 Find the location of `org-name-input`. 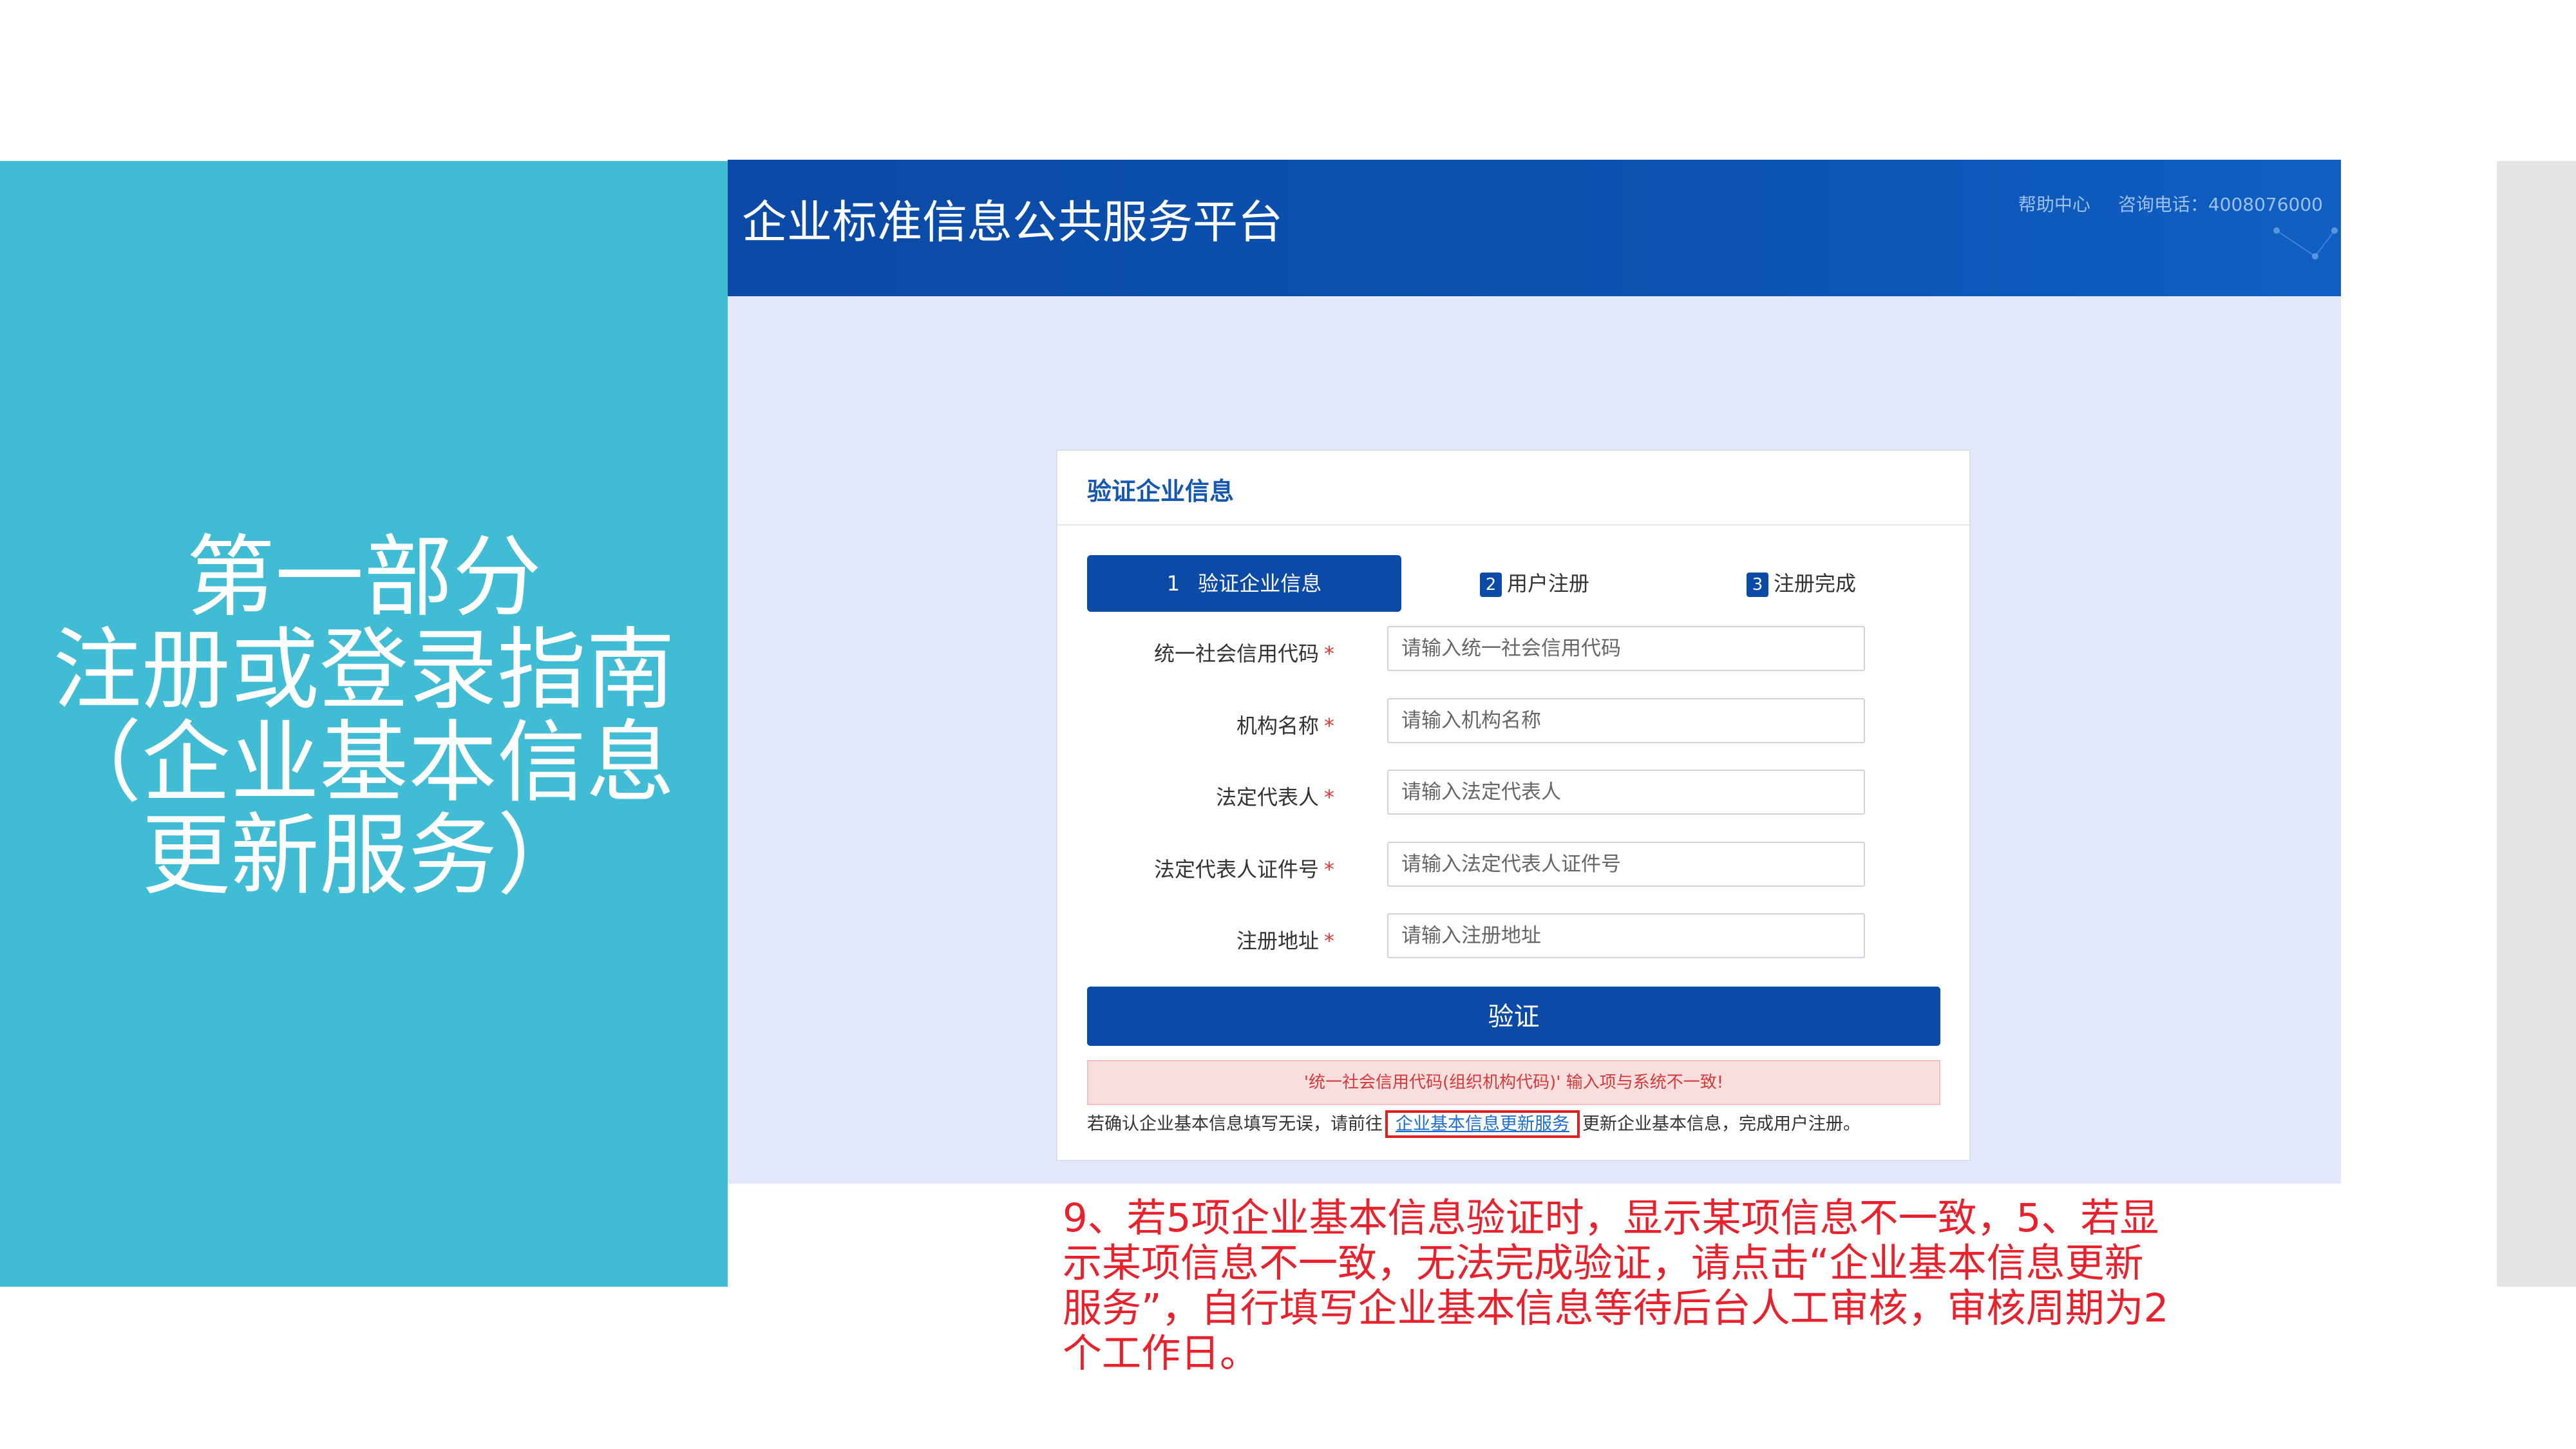

org-name-input is located at coordinates (1626, 720).